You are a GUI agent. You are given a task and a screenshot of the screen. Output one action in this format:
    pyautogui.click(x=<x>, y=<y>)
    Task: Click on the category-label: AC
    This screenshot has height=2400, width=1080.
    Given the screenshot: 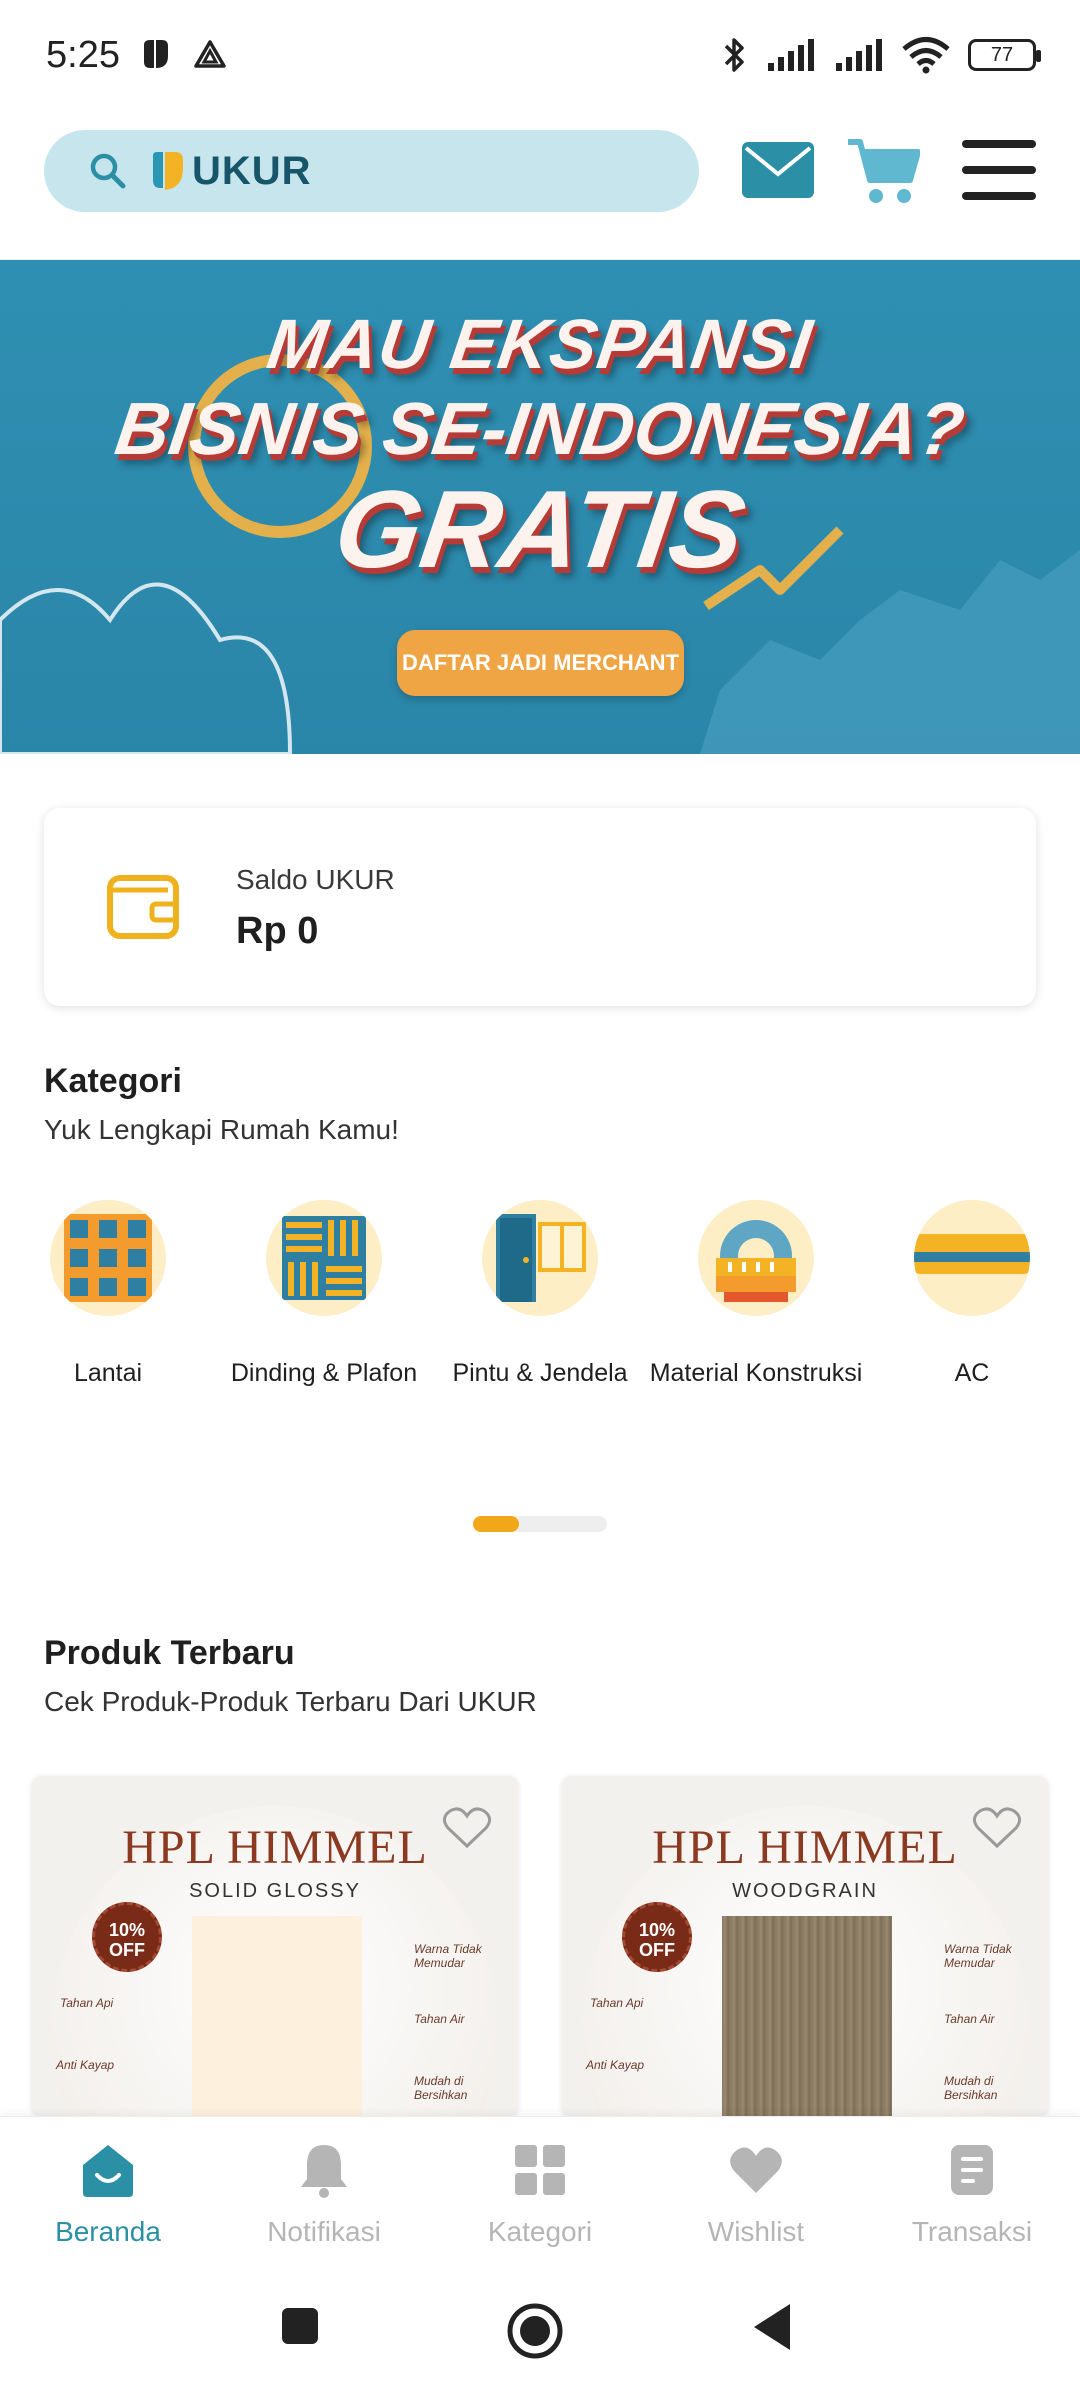 What is the action you would take?
    pyautogui.click(x=972, y=1373)
    